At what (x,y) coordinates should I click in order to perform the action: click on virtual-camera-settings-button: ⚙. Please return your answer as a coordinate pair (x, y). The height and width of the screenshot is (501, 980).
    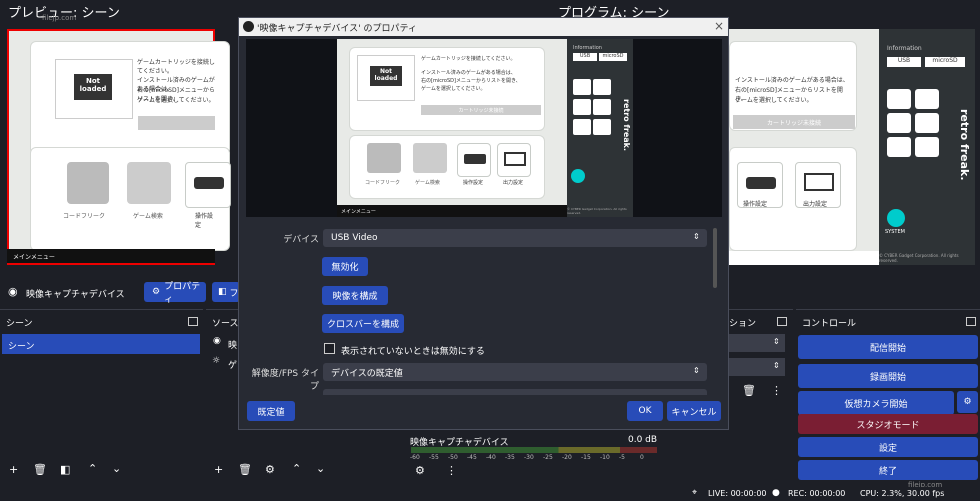
    Looking at the image, I should click on (967, 402).